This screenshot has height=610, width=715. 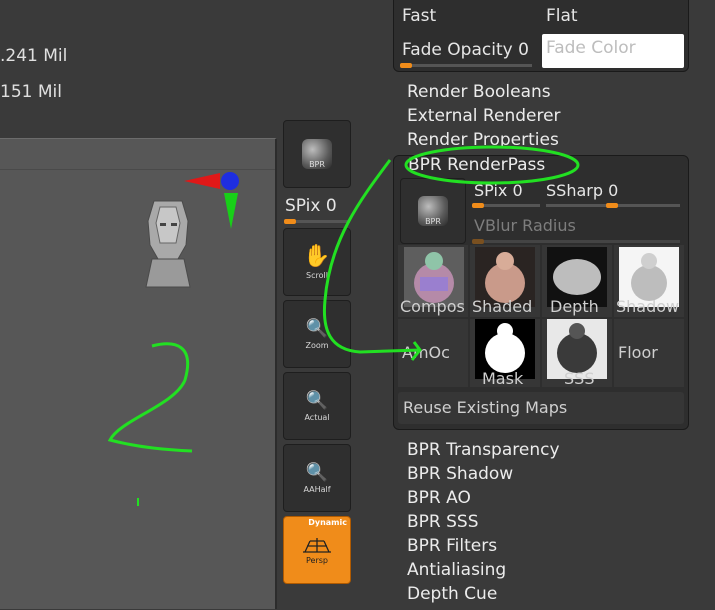 What do you see at coordinates (649, 281) in the screenshot?
I see `pass-shadow-cell: Shadow` at bounding box center [649, 281].